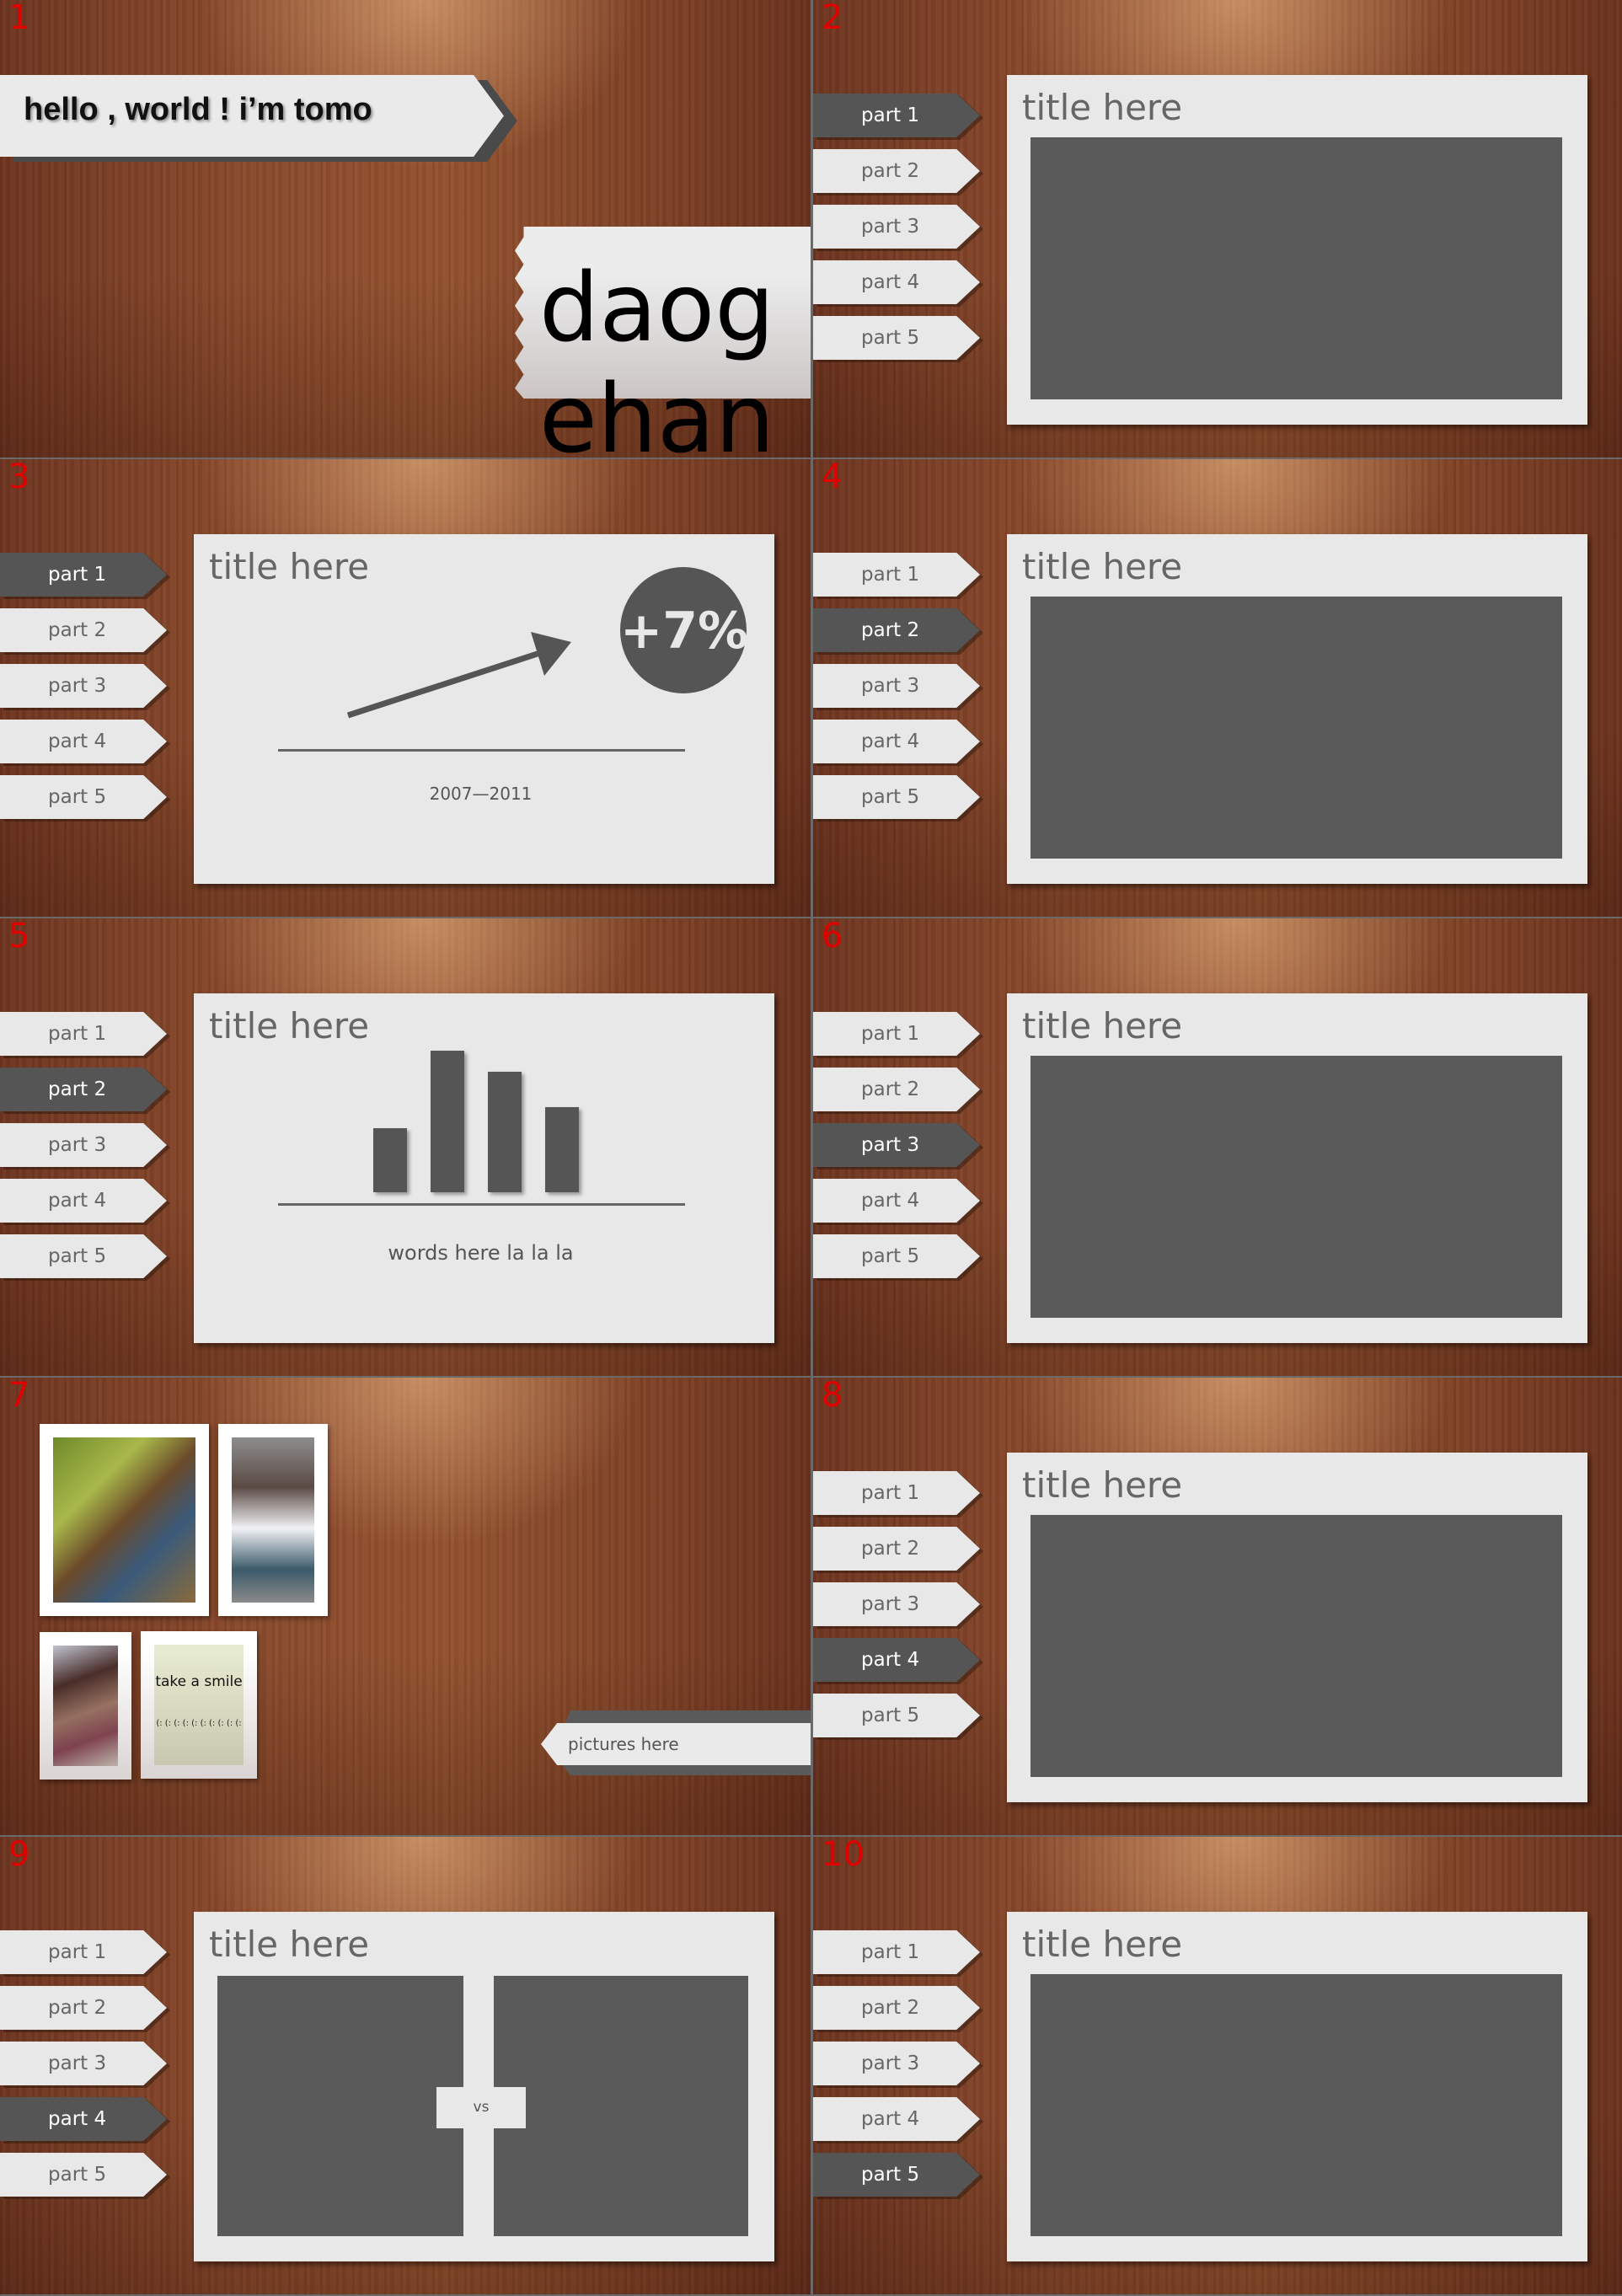  I want to click on slide-number: 6, so click(832, 936).